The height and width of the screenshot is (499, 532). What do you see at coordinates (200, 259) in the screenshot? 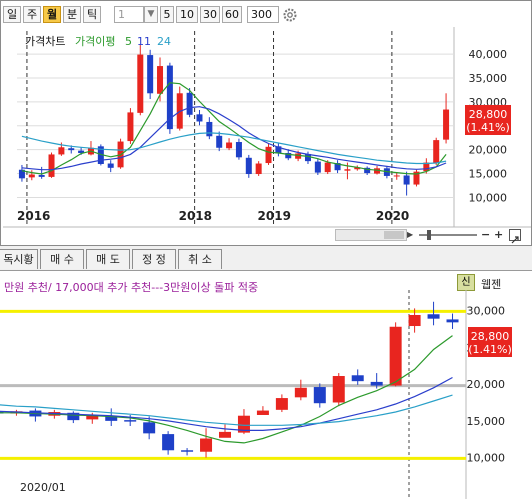
I see `tab-cancel: 취 소` at bounding box center [200, 259].